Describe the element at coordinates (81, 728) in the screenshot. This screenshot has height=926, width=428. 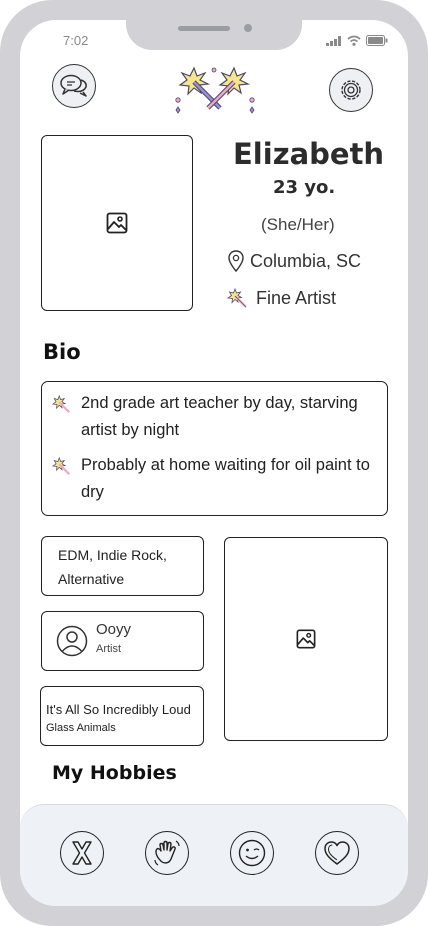
I see `song-artist: Glass Animals` at that location.